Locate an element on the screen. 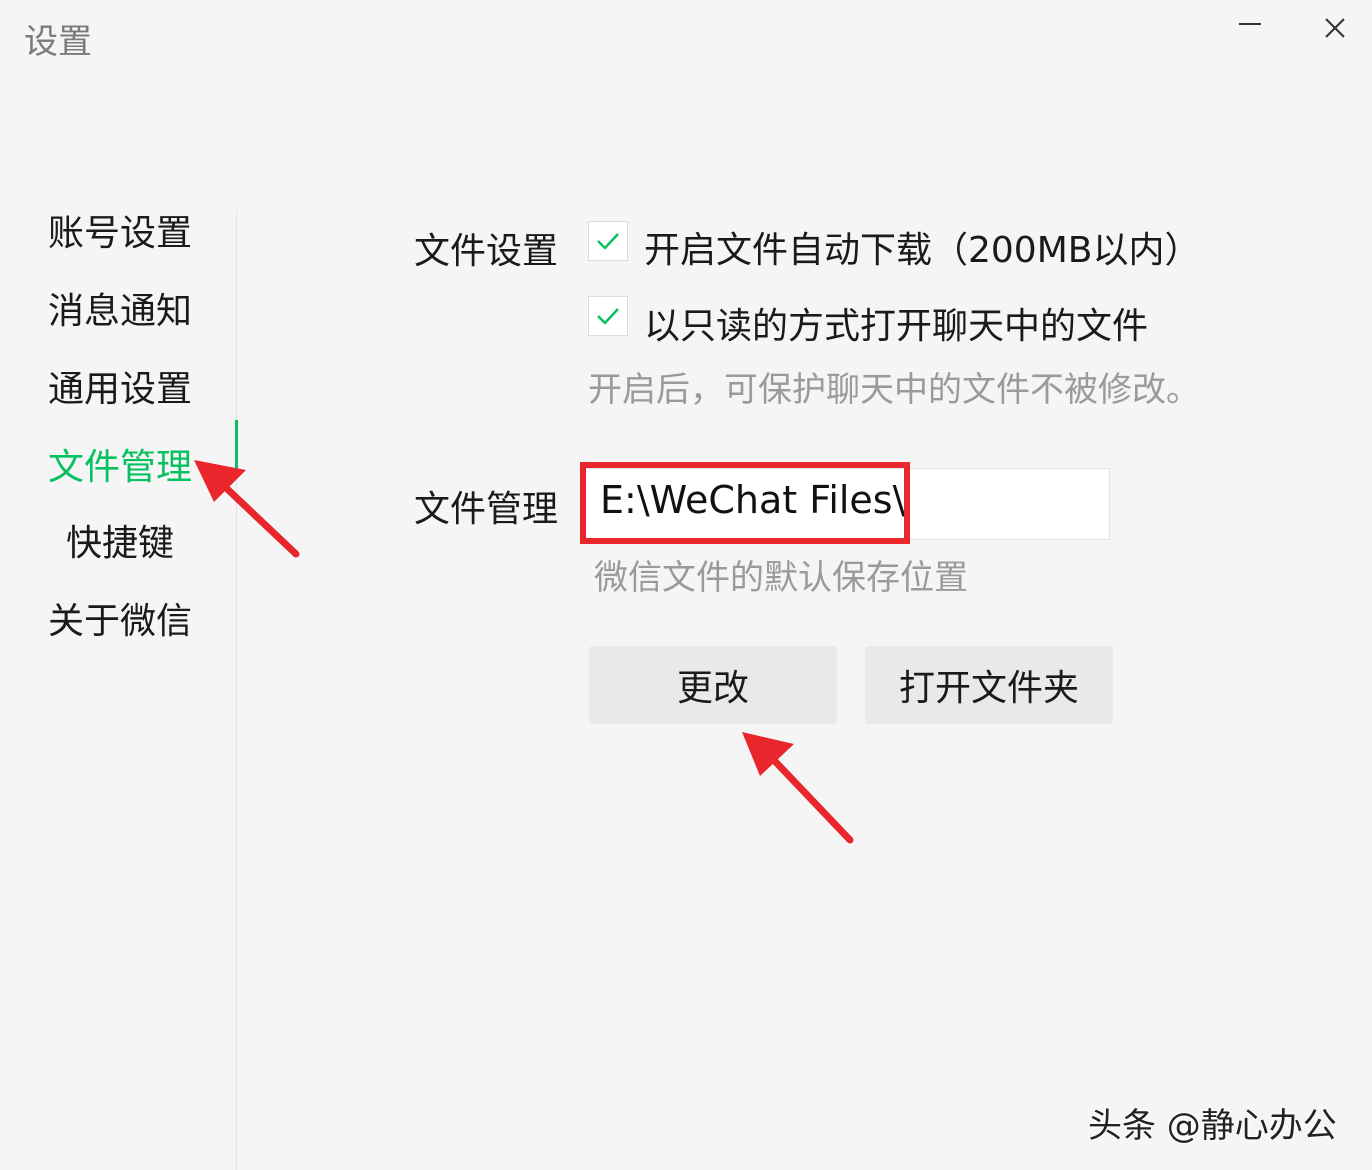 The image size is (1372, 1170). window-title: 设置 is located at coordinates (58, 42).